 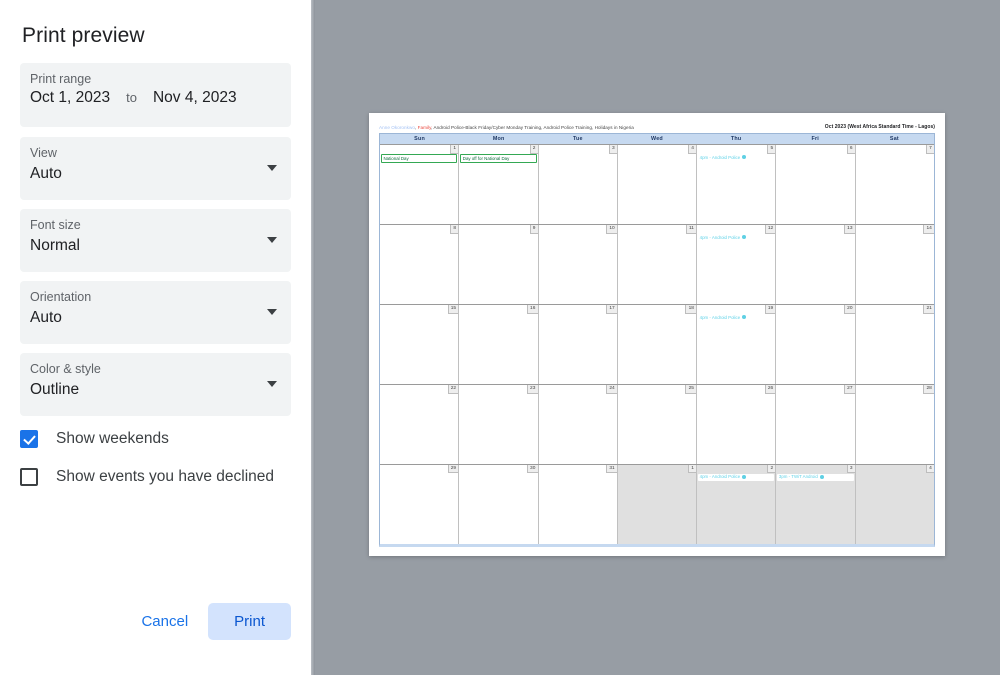 I want to click on calendar-day-cell: 10, so click(x=577, y=265).